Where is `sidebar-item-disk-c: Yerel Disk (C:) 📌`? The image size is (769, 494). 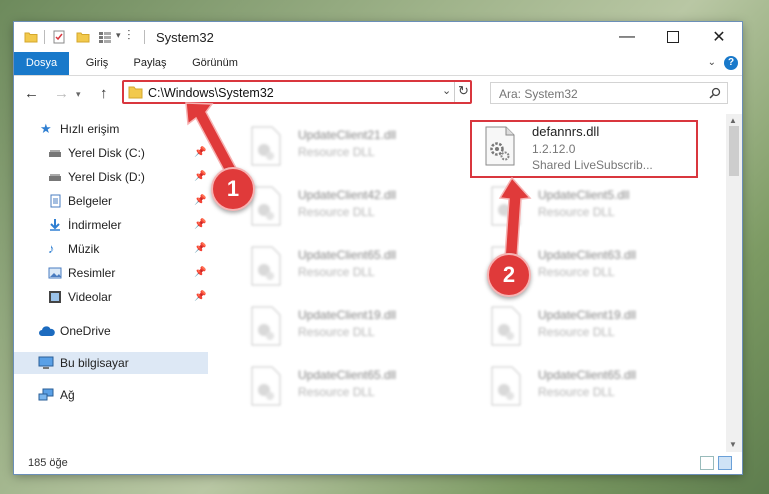 sidebar-item-disk-c: Yerel Disk (C:) 📌 is located at coordinates (111, 153).